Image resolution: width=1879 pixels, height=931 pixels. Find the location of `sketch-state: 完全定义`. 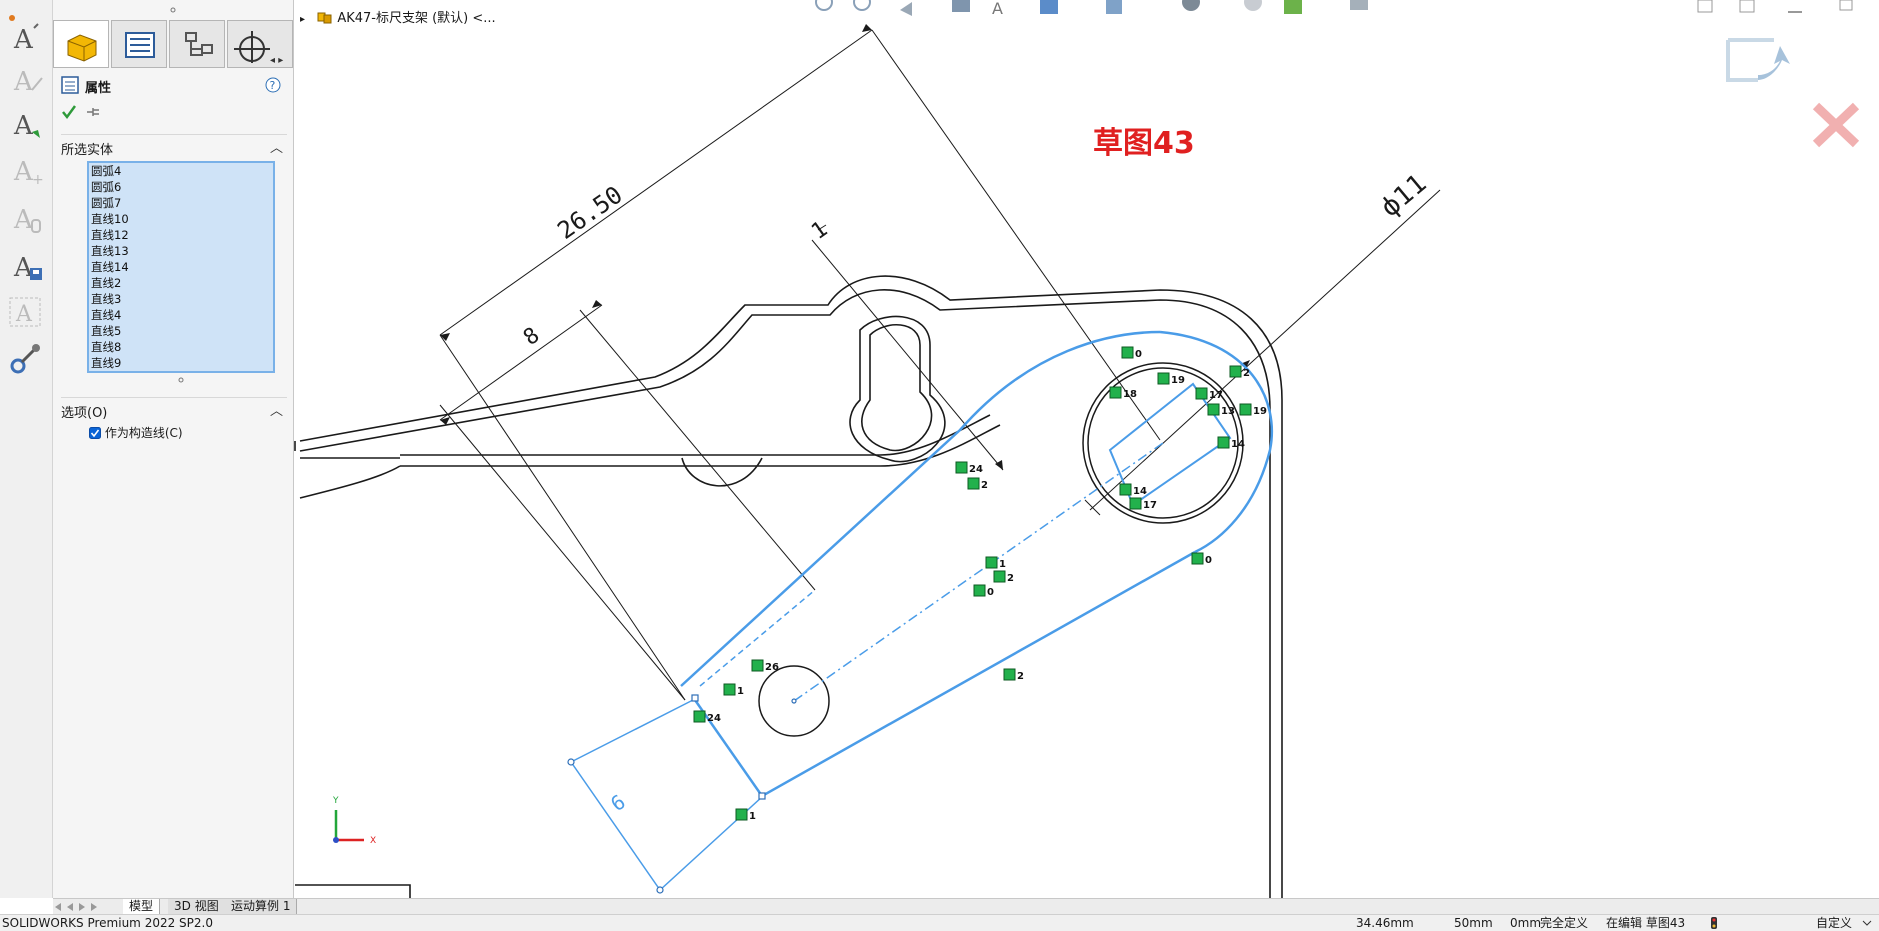

sketch-state: 完全定义 is located at coordinates (1564, 923).